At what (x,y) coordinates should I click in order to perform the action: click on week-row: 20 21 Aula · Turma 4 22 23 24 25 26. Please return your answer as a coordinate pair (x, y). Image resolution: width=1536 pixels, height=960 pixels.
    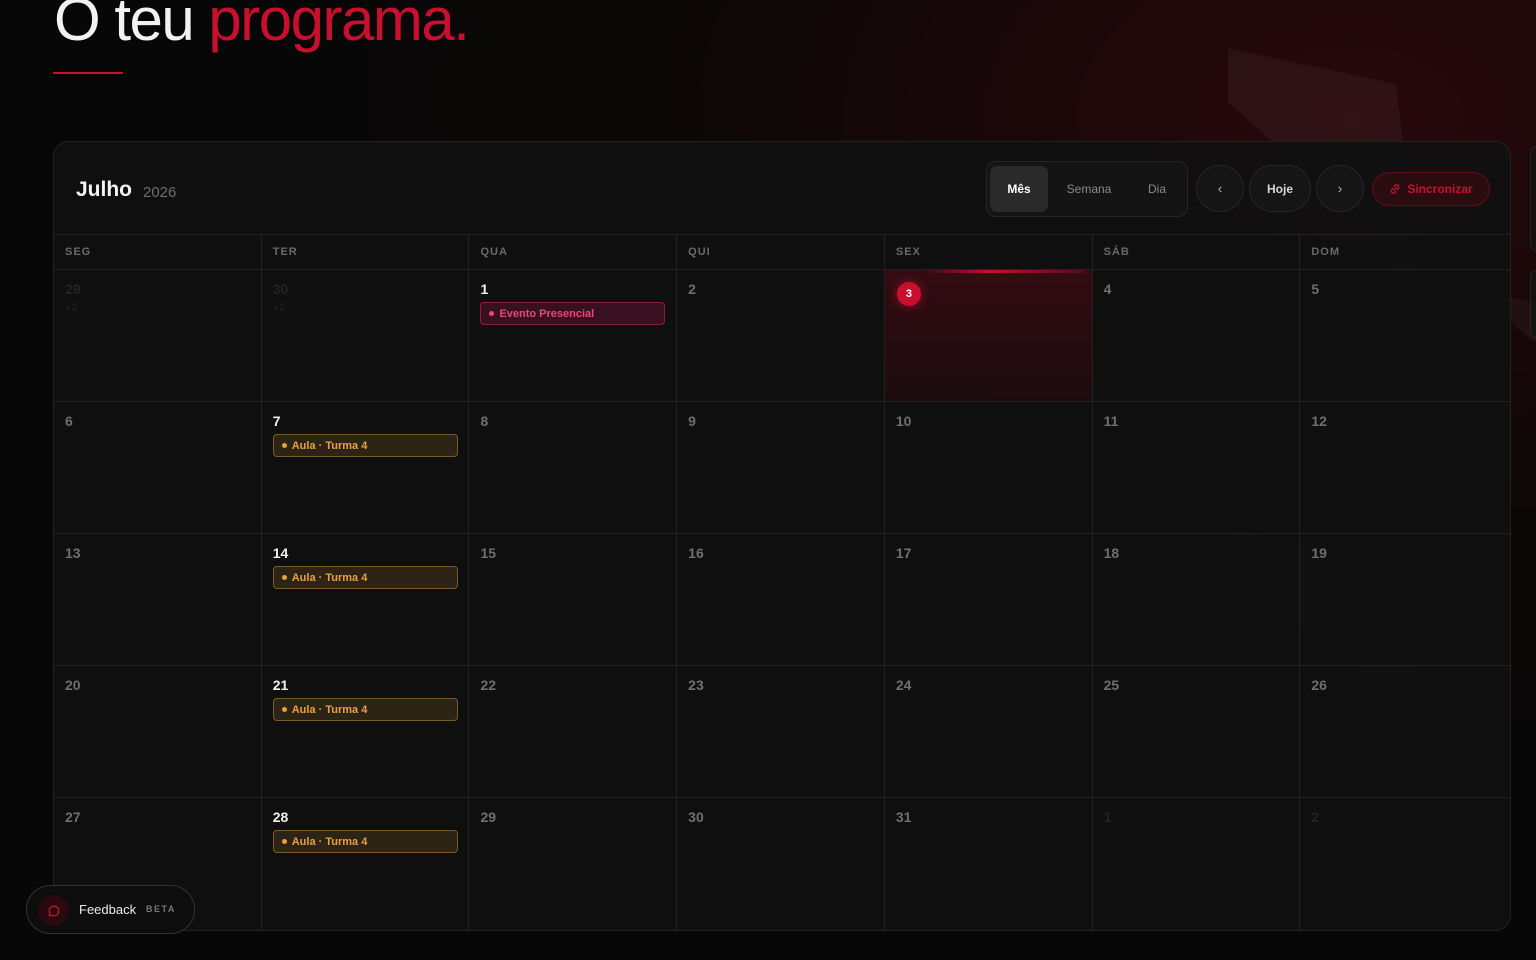
    Looking at the image, I should click on (782, 732).